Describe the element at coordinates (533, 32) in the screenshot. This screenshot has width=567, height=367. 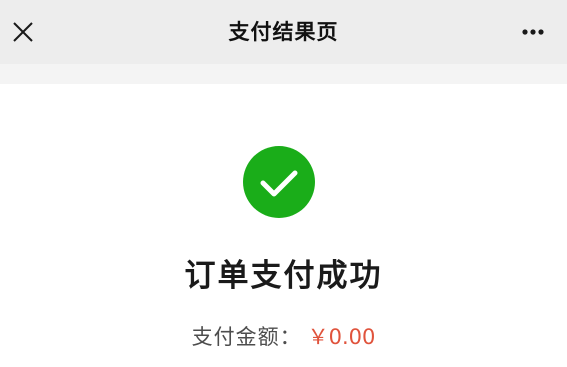
I see `more-icon` at that location.